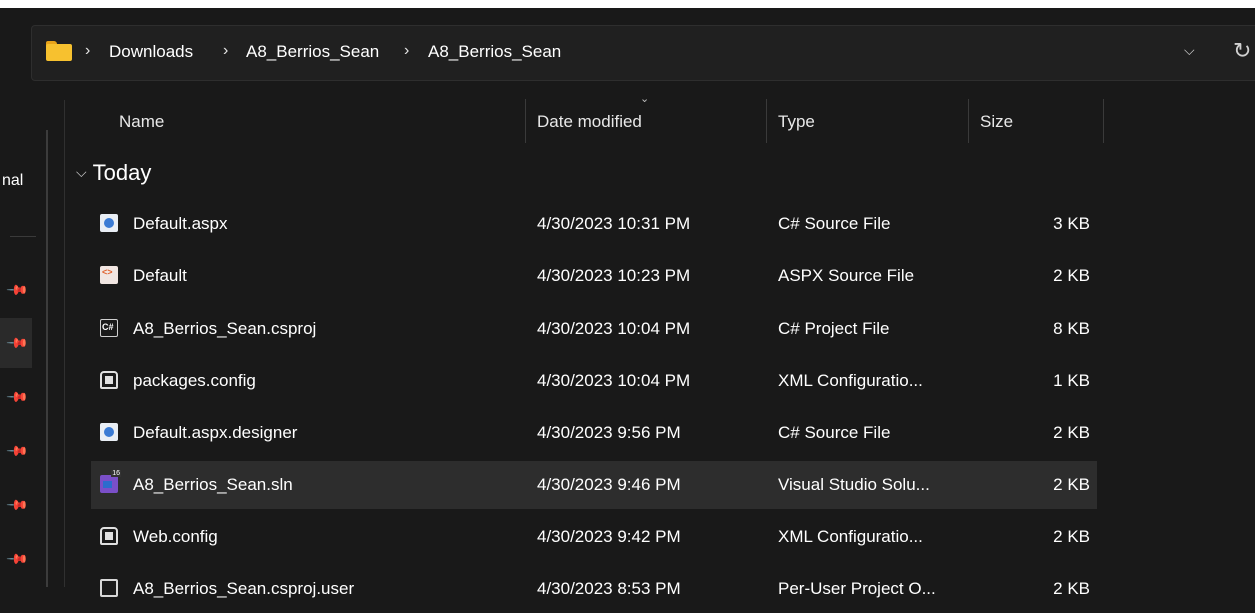  Describe the element at coordinates (1071, 380) in the screenshot. I see `file-size: 1 KB` at that location.